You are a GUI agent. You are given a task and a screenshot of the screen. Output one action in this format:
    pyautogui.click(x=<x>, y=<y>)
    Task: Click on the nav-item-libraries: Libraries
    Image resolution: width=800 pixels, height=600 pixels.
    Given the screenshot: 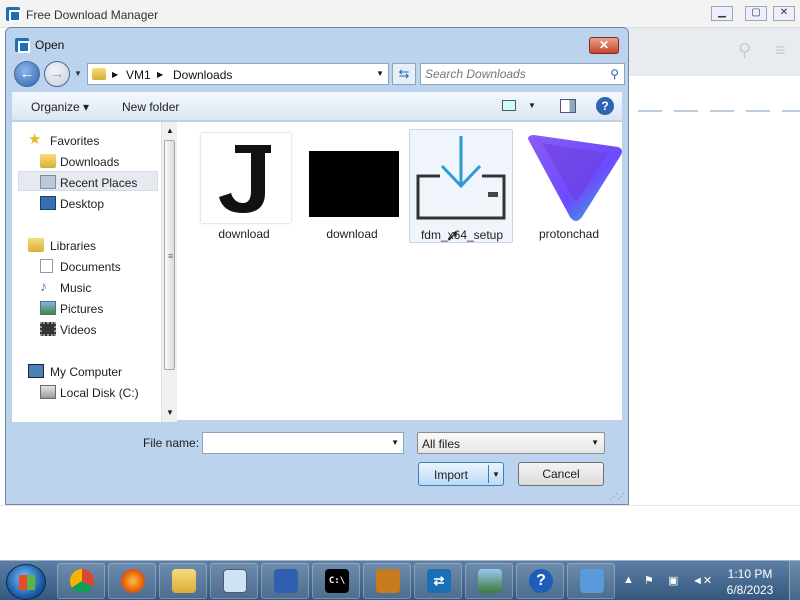 What is the action you would take?
    pyautogui.click(x=82, y=245)
    